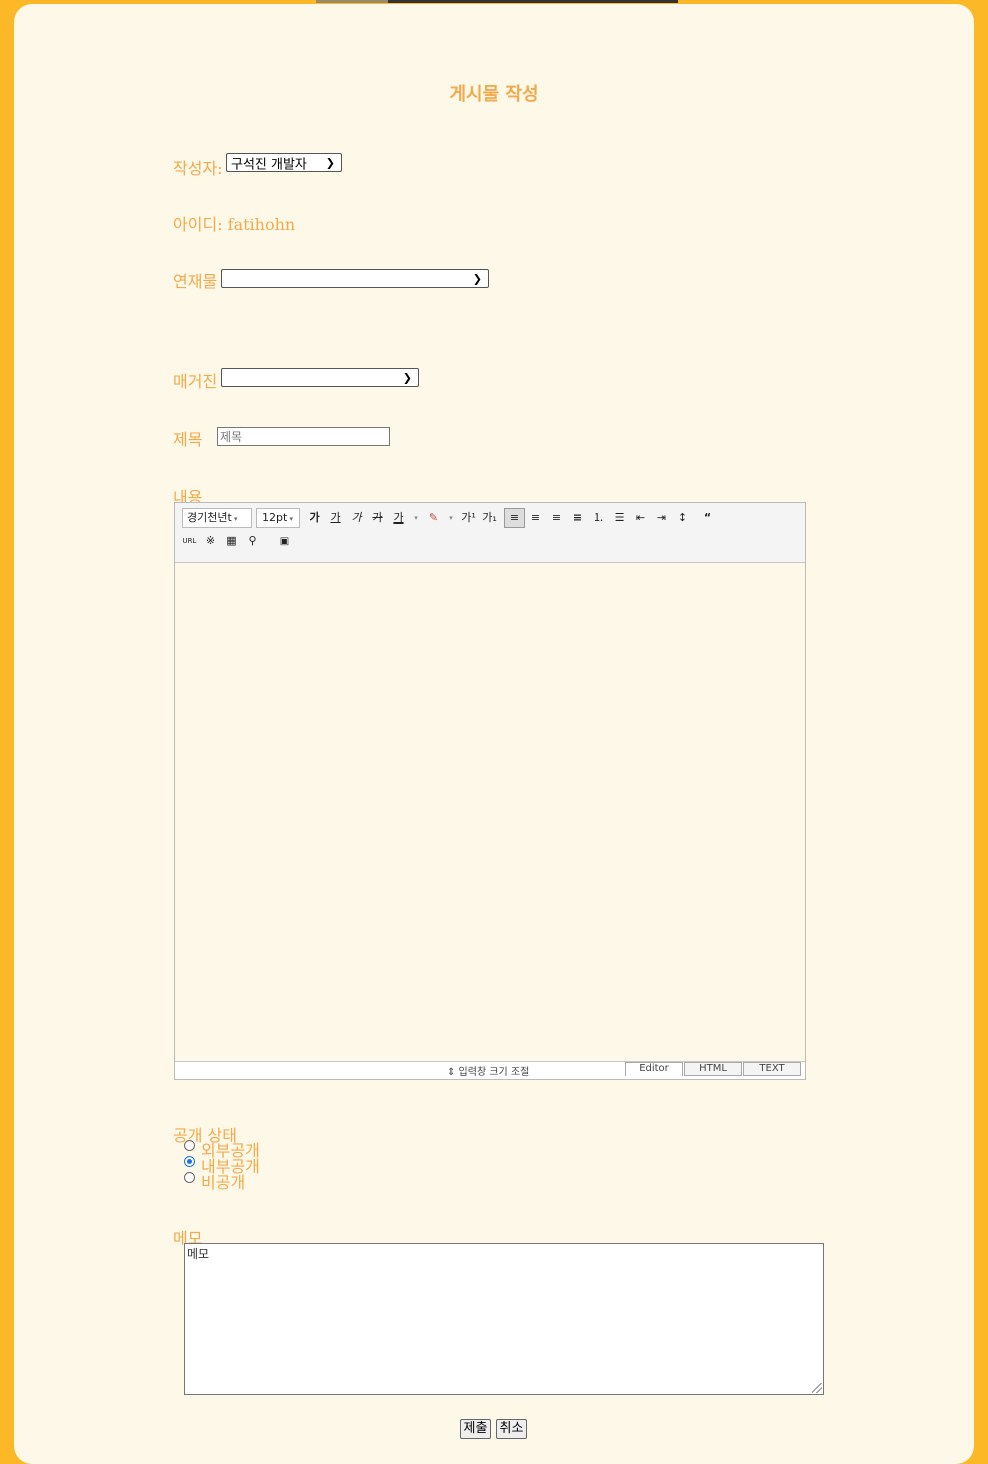 Image resolution: width=988 pixels, height=1464 pixels. I want to click on visibility-radio-private, so click(189, 1177).